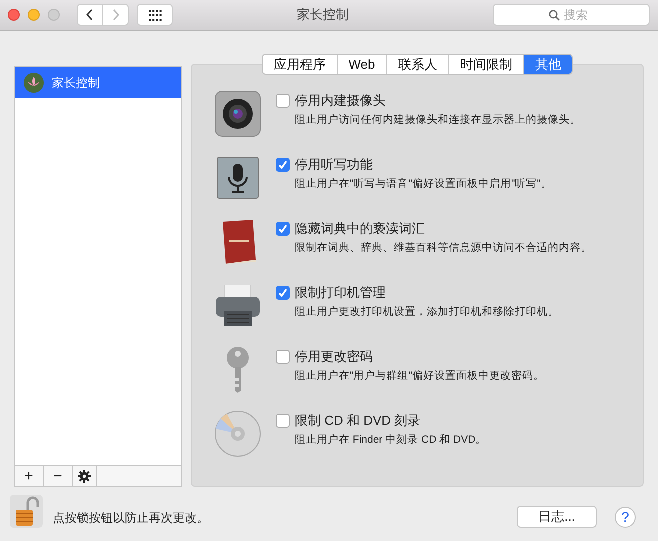 This screenshot has height=541, width=658. Describe the element at coordinates (238, 114) in the screenshot. I see `camera-icon` at that location.